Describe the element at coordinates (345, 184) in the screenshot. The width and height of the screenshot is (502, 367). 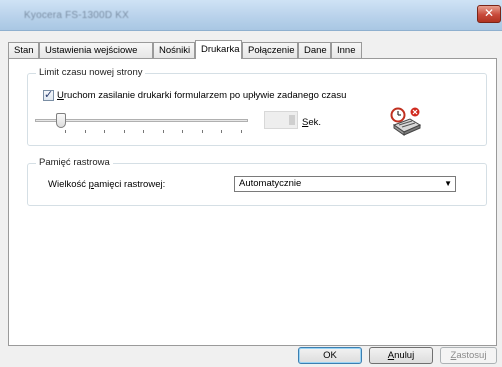
I see `raster-memory-select: Automatycznie ▼` at that location.